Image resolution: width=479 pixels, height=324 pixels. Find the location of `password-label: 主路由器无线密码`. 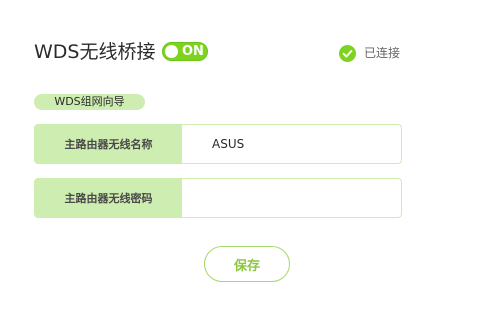

password-label: 主路由器无线密码 is located at coordinates (108, 198).